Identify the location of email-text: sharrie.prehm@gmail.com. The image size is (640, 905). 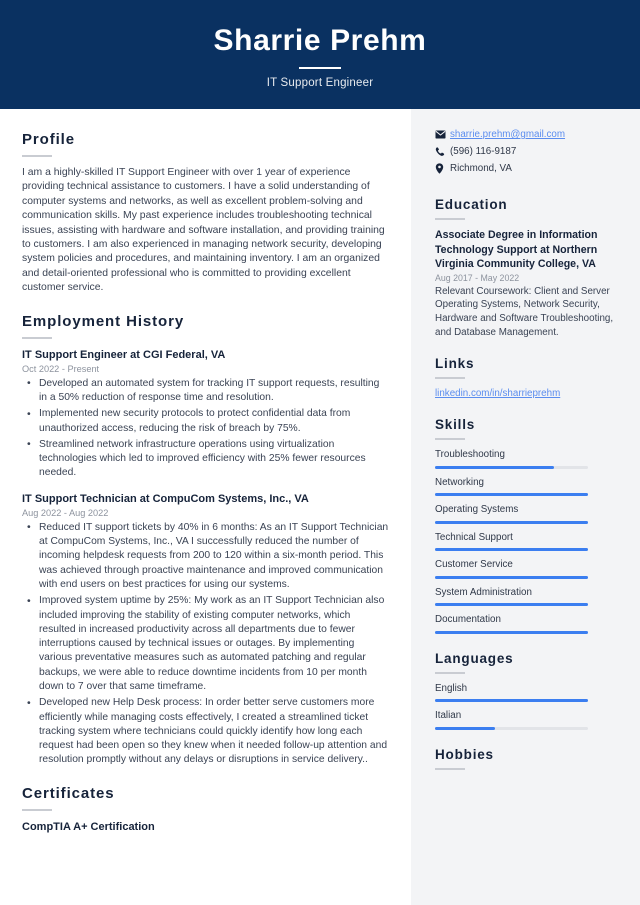
(507, 134).